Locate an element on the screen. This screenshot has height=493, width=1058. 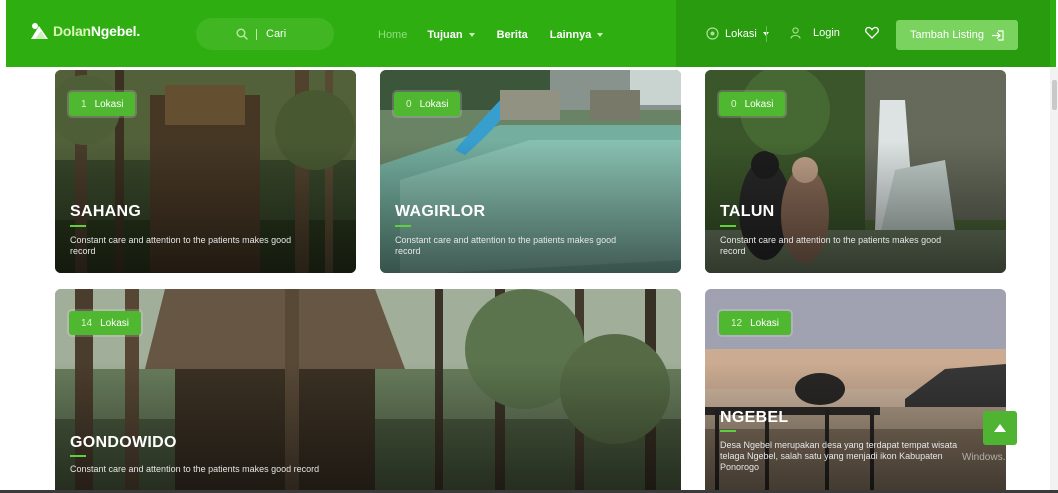
add-listing-button: Tambah Listing is located at coordinates (957, 35).